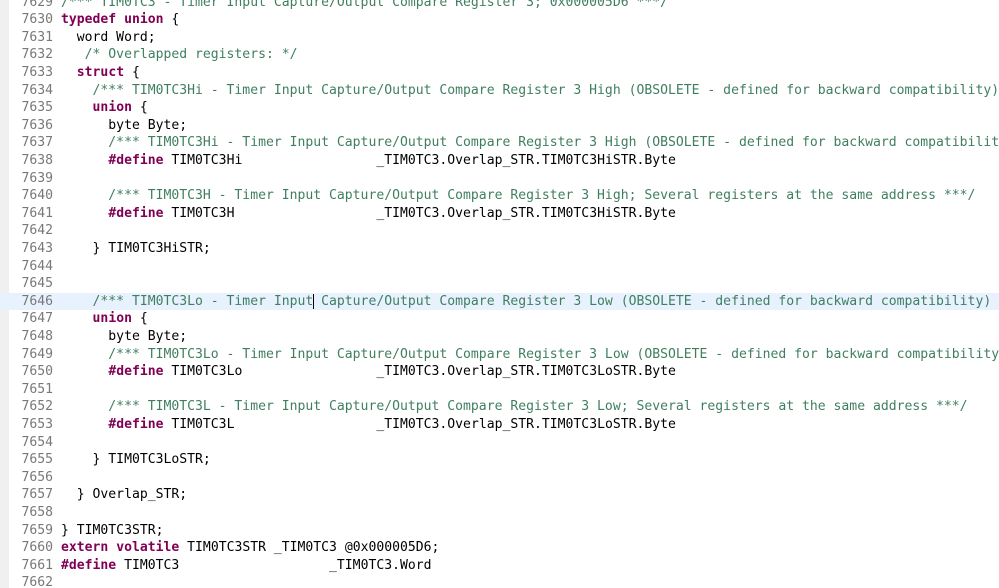 This screenshot has height=588, width=999. Describe the element at coordinates (37, 336) in the screenshot. I see `line-number: 7648` at that location.